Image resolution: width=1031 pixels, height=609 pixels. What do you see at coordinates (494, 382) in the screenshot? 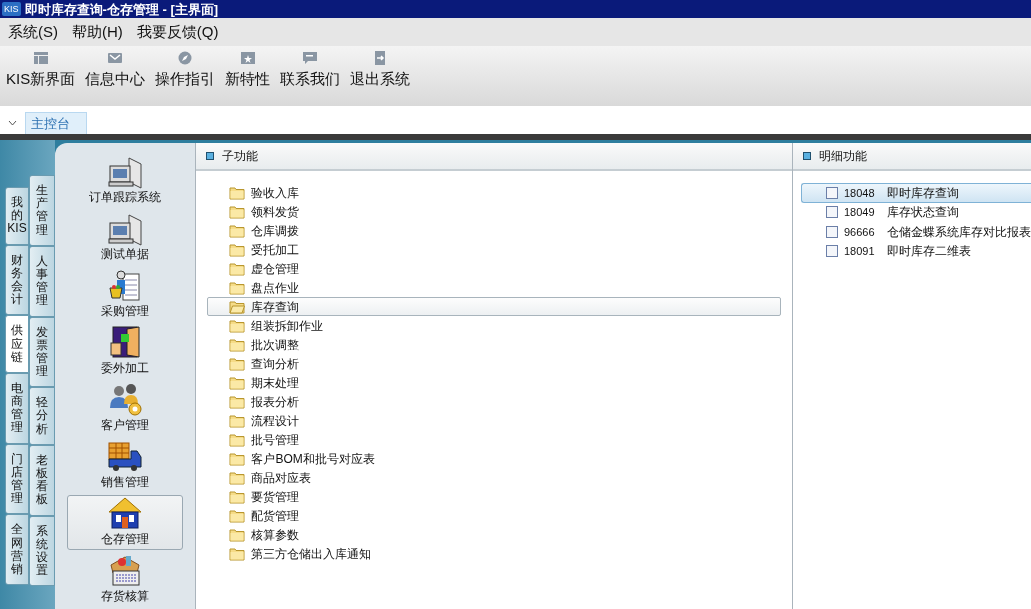
I see `function-row: 期末处理` at bounding box center [494, 382].